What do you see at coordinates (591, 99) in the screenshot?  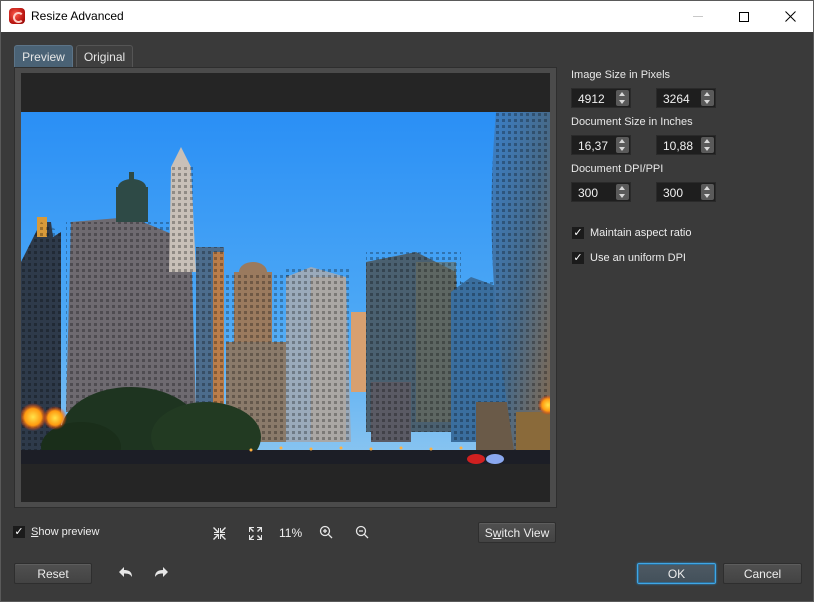 I see `image-width-value: 4912` at bounding box center [591, 99].